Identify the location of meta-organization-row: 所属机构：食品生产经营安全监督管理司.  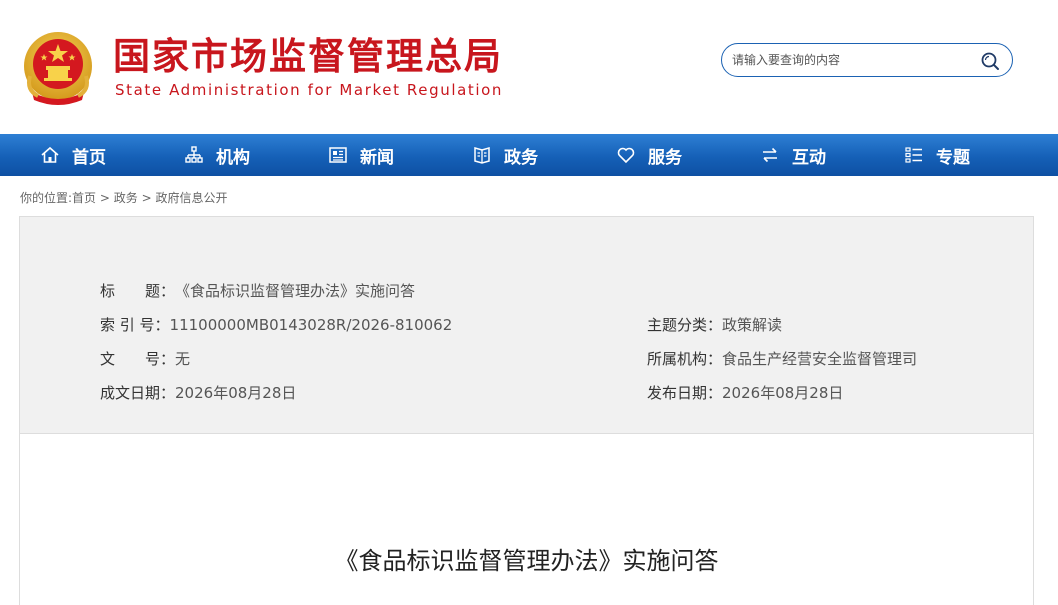
(782, 359).